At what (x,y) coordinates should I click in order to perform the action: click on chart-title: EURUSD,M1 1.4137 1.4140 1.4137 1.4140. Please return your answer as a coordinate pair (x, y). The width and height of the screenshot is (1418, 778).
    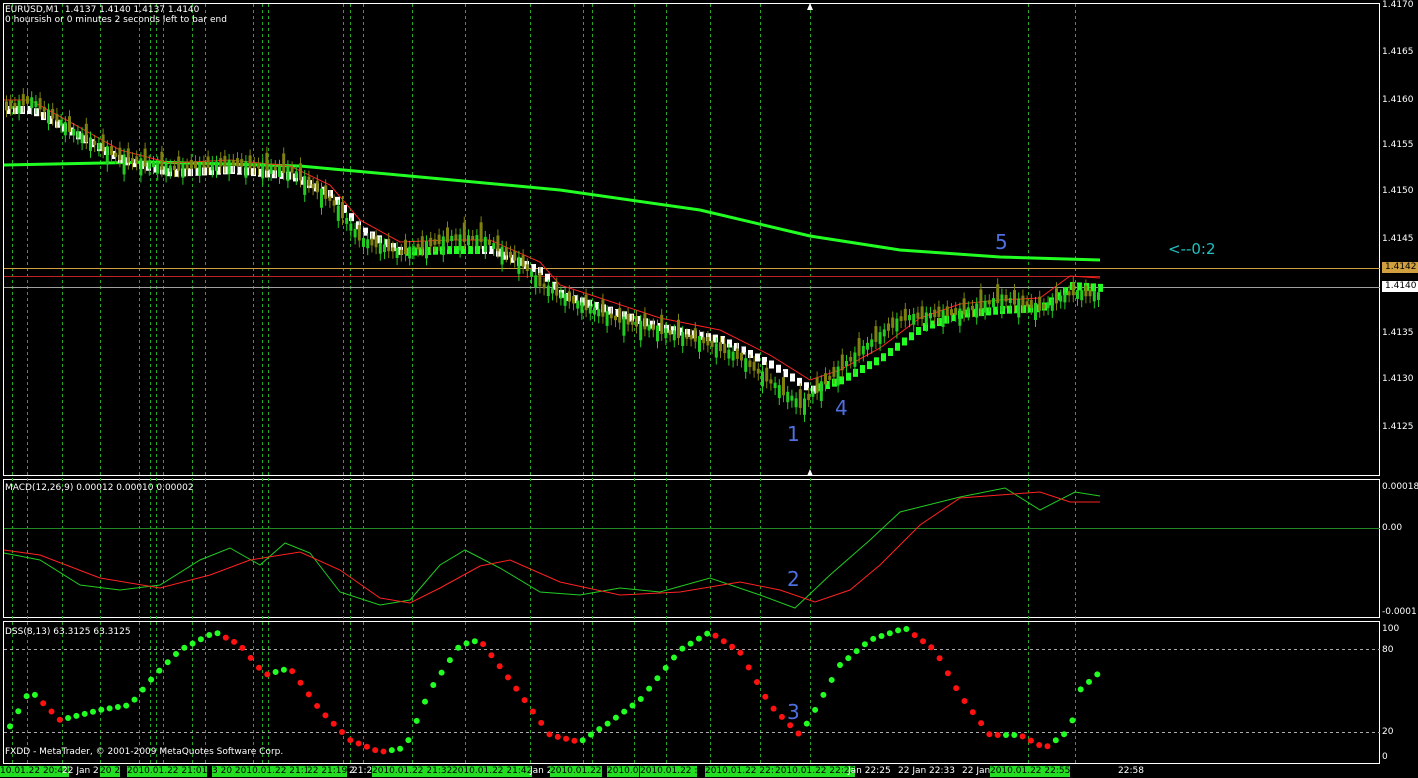
    Looking at the image, I should click on (102, 10).